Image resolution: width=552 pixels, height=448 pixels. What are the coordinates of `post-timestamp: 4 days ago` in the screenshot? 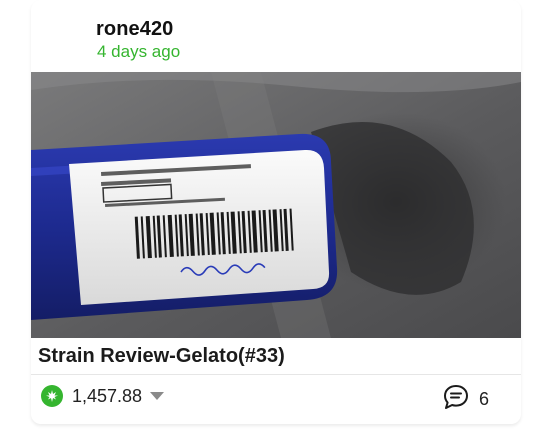 It's located at (139, 51).